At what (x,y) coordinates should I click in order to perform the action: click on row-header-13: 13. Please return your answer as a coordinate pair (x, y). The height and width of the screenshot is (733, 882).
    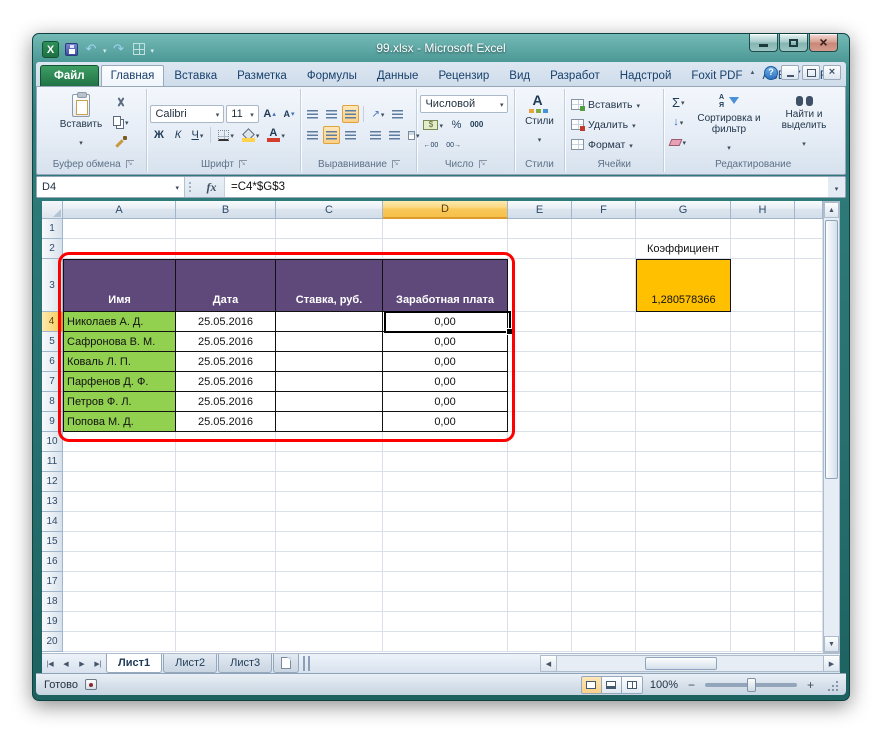
    Looking at the image, I should click on (53, 502).